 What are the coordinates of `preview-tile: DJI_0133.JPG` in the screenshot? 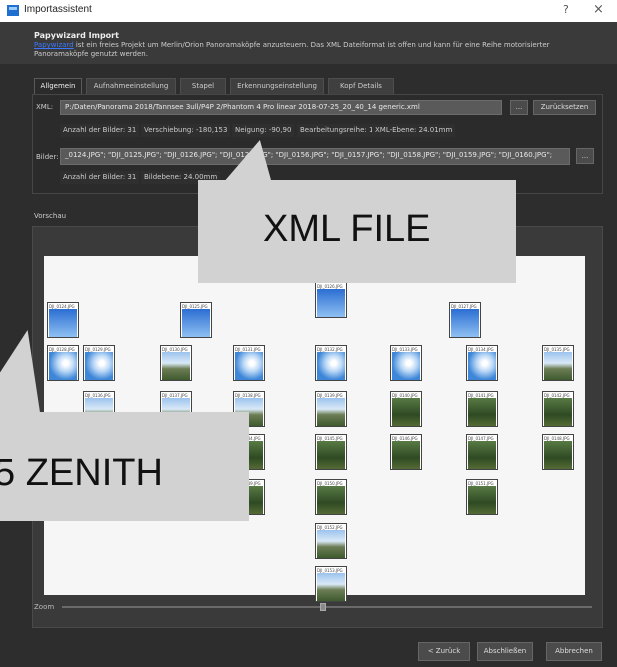 It's located at (406, 363).